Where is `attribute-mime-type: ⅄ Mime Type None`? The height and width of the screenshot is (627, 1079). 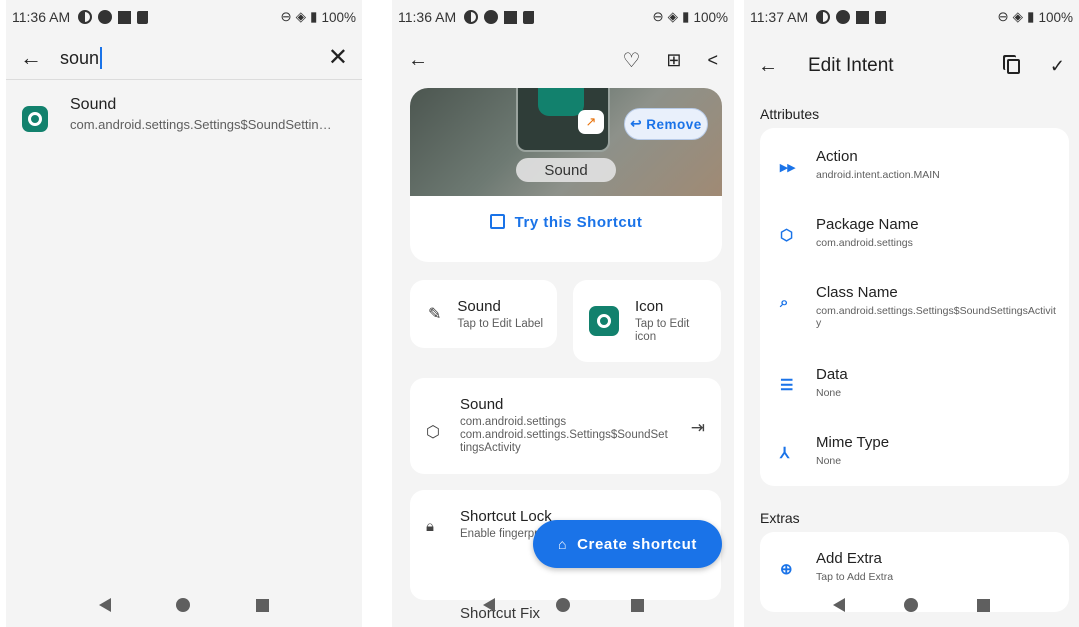
attribute-mime-type: ⅄ Mime Type None is located at coordinates (914, 450).